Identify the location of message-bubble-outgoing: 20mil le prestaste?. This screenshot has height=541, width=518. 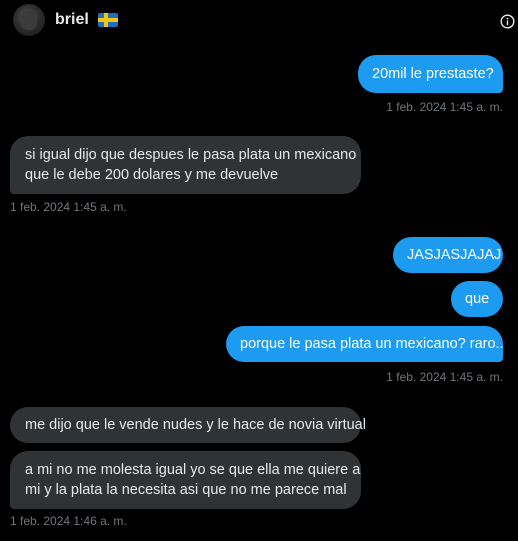
(430, 74).